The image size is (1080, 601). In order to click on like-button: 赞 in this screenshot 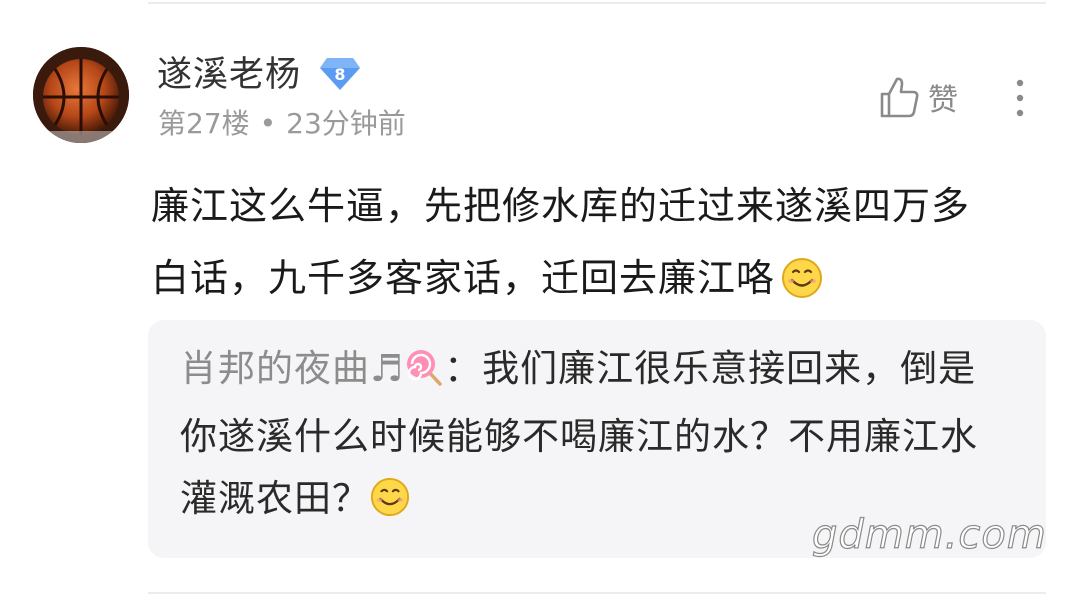, I will do `click(918, 97)`.